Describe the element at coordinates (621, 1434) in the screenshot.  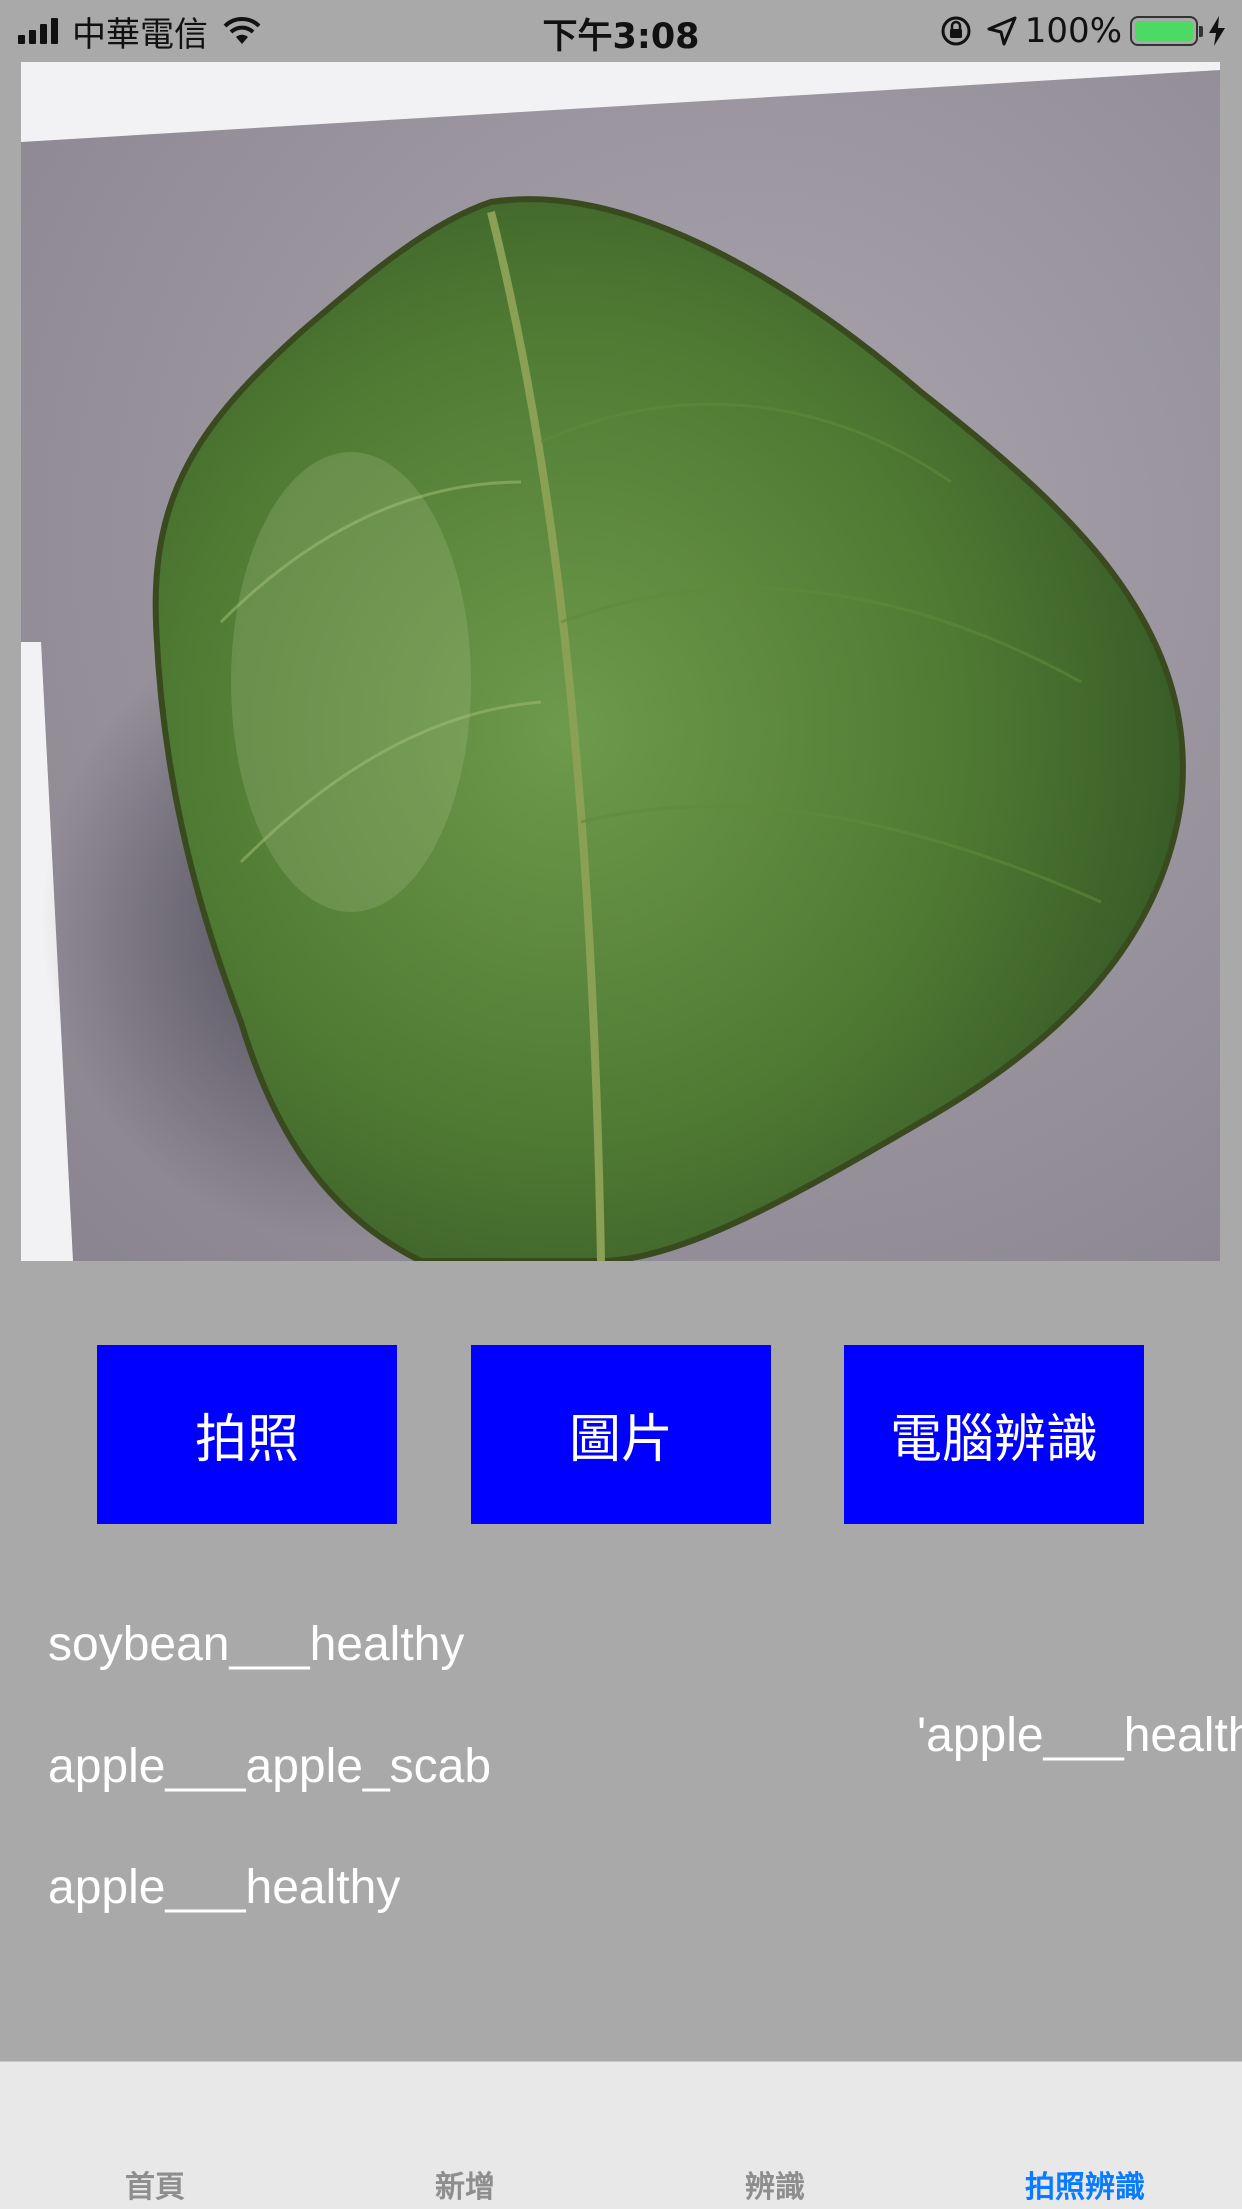
I see `gallery-button: 圖片` at that location.